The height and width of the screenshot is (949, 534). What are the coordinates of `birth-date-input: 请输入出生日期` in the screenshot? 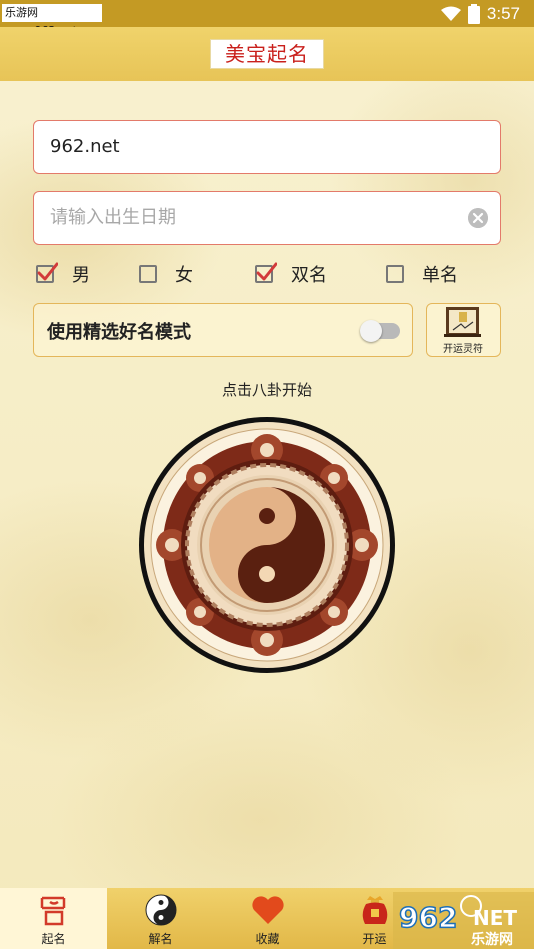 It's located at (267, 218).